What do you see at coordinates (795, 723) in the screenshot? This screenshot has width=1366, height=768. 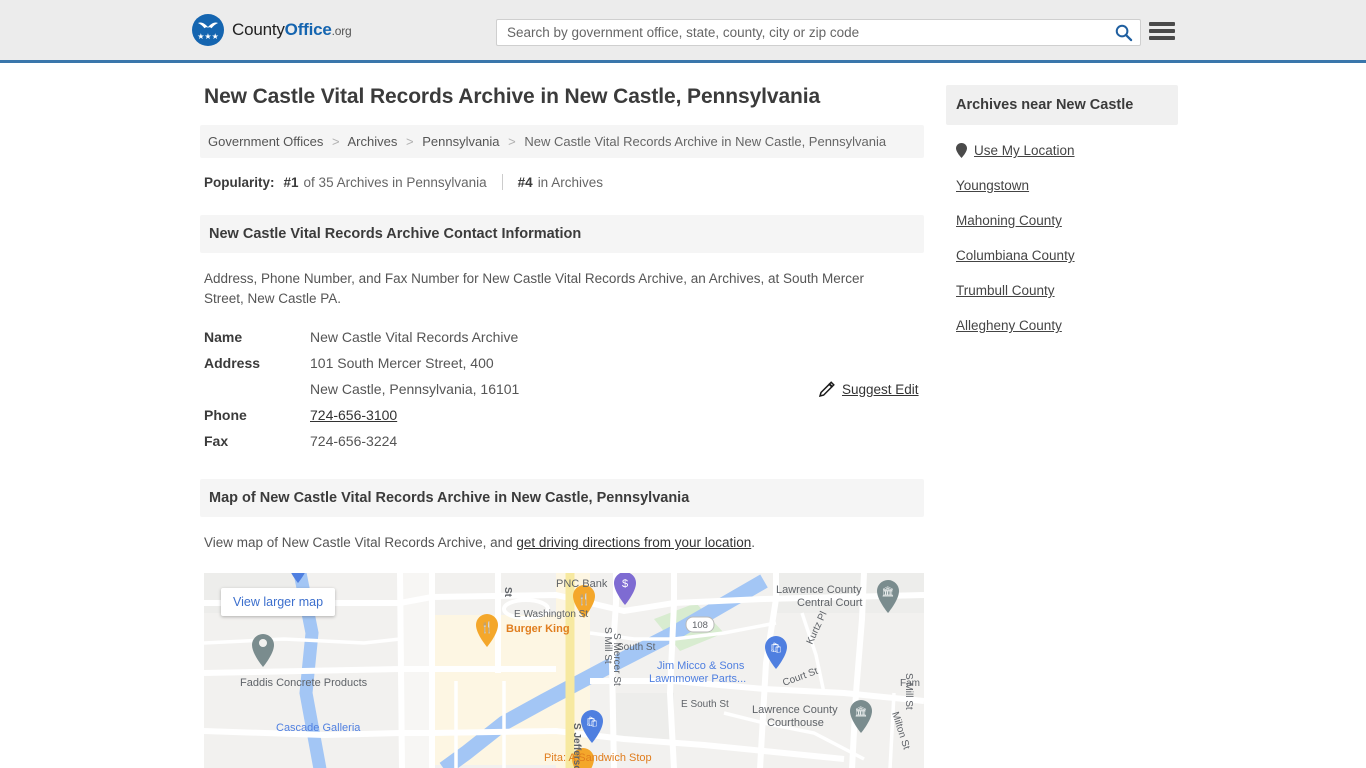 I see `svg-text: Courthouse` at bounding box center [795, 723].